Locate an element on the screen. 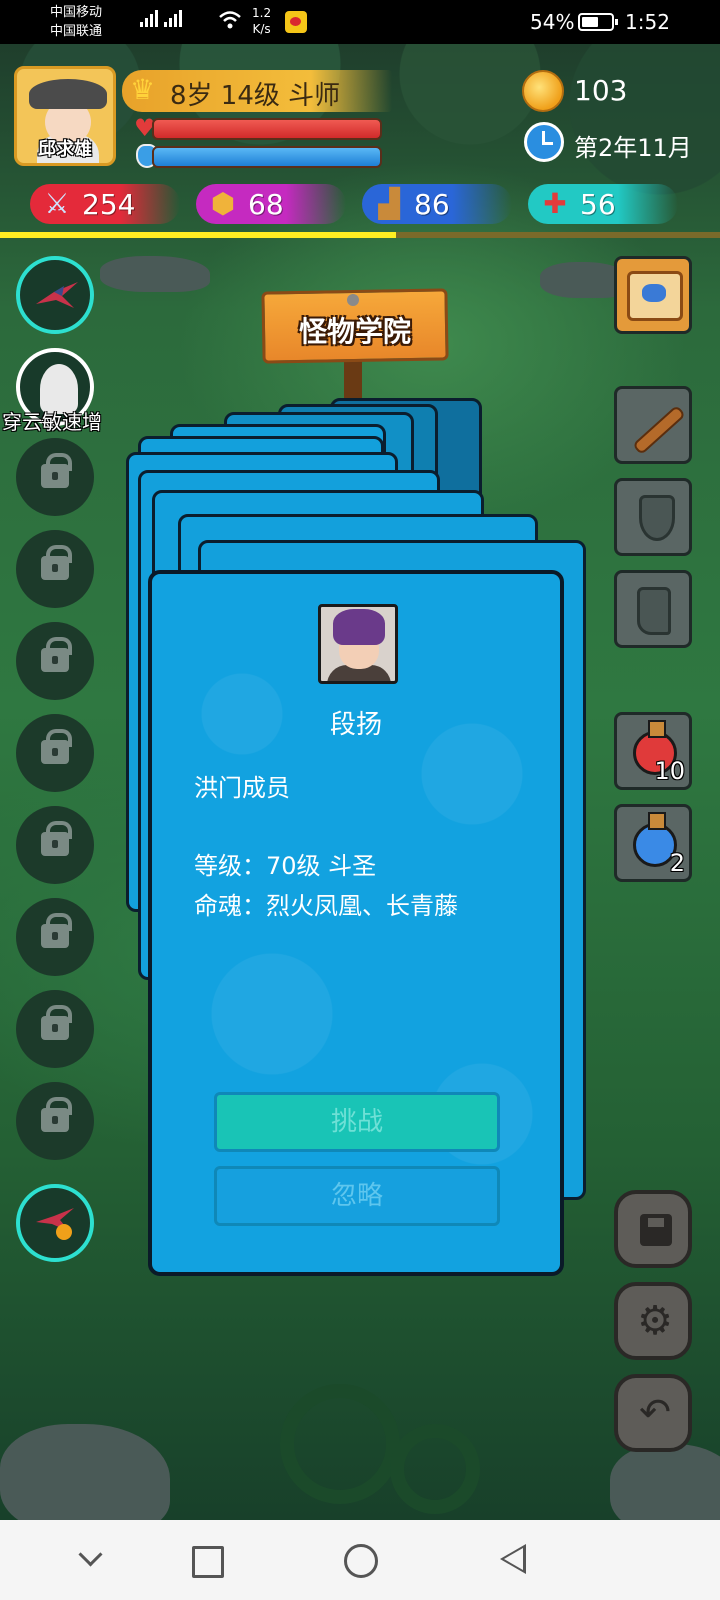 This screenshot has height=1600, width=720. level-banner: ♛ 8岁 14级 斗师 is located at coordinates (257, 91).